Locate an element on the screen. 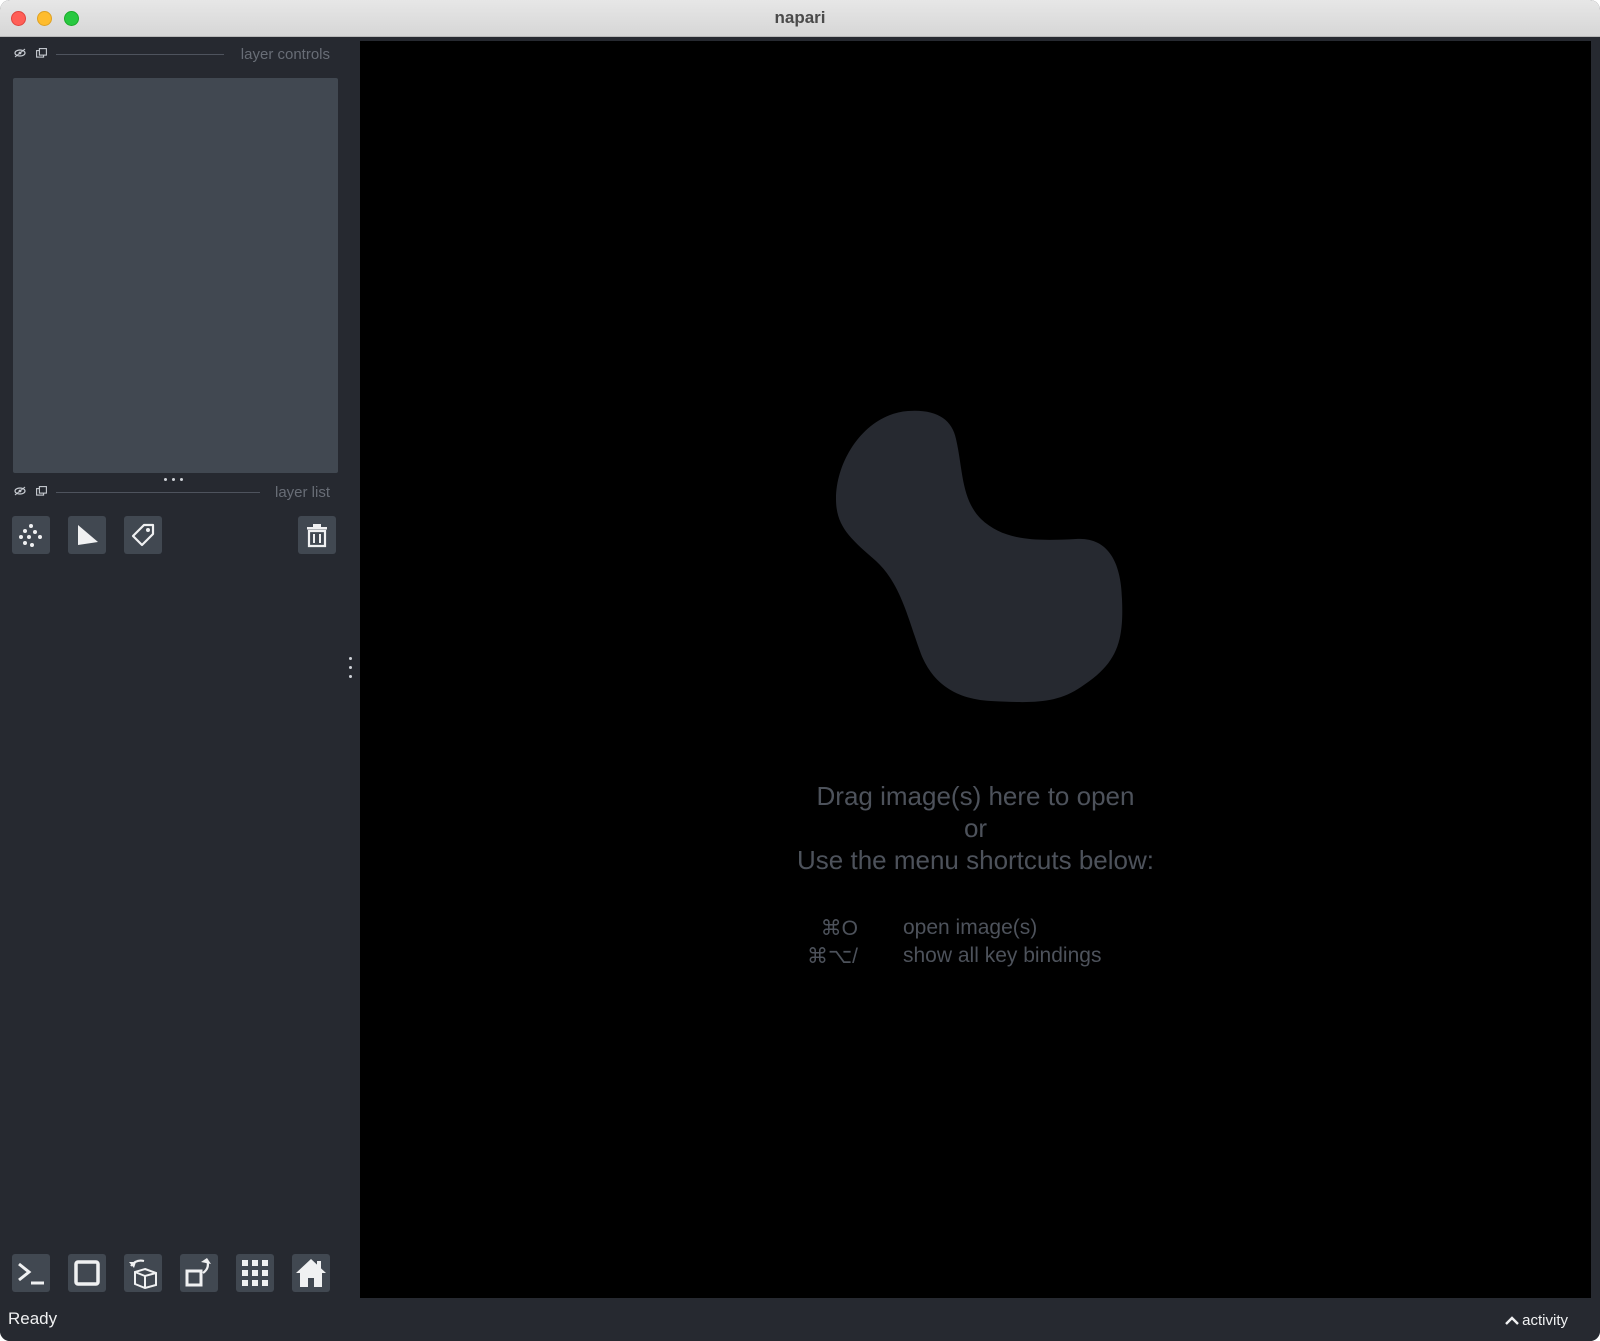 The height and width of the screenshot is (1341, 1600). grid-view-button is located at coordinates (255, 1273).